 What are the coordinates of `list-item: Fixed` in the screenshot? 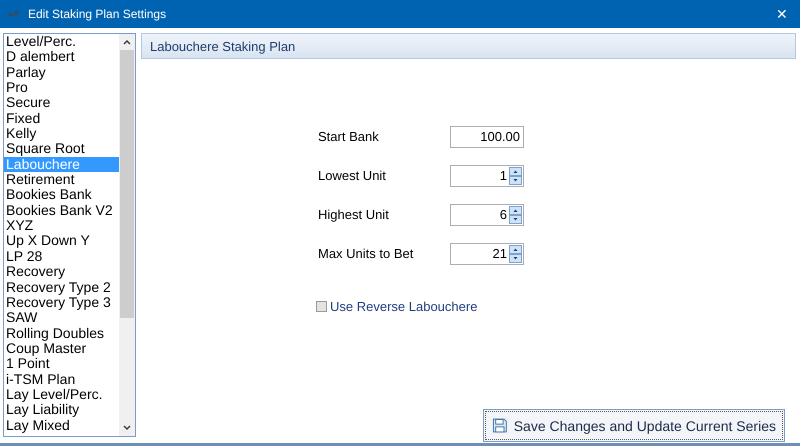 It's located at (61, 118).